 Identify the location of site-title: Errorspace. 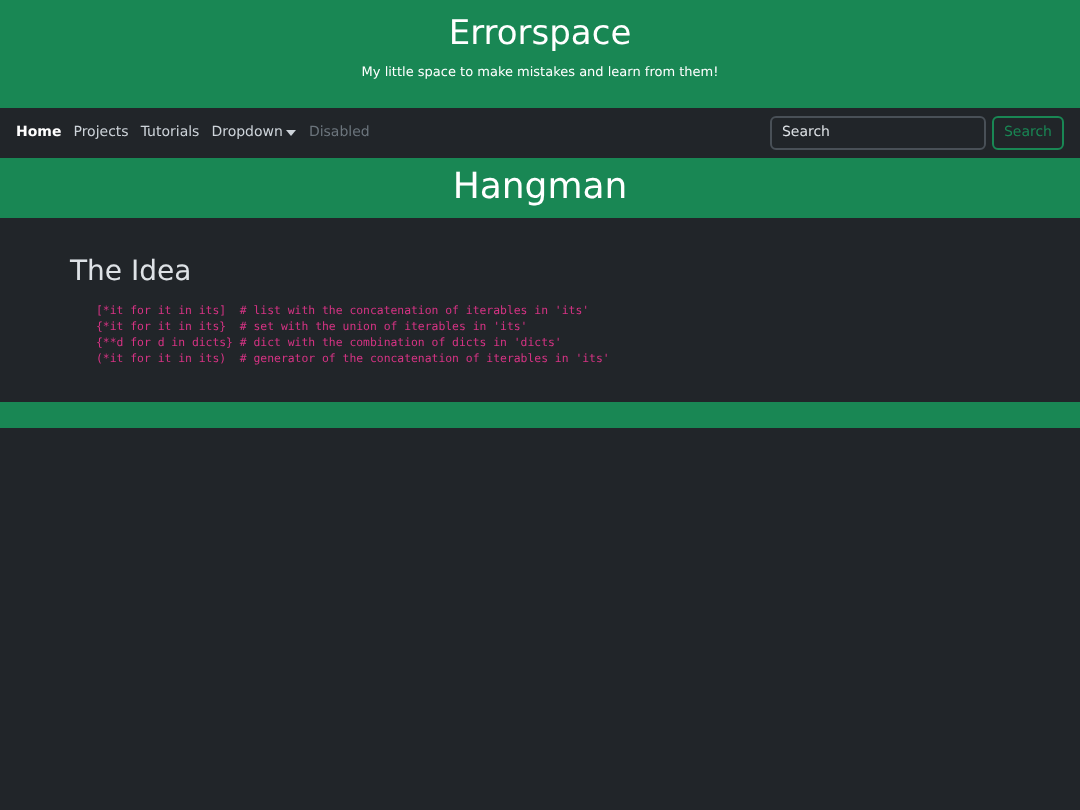
(540, 34).